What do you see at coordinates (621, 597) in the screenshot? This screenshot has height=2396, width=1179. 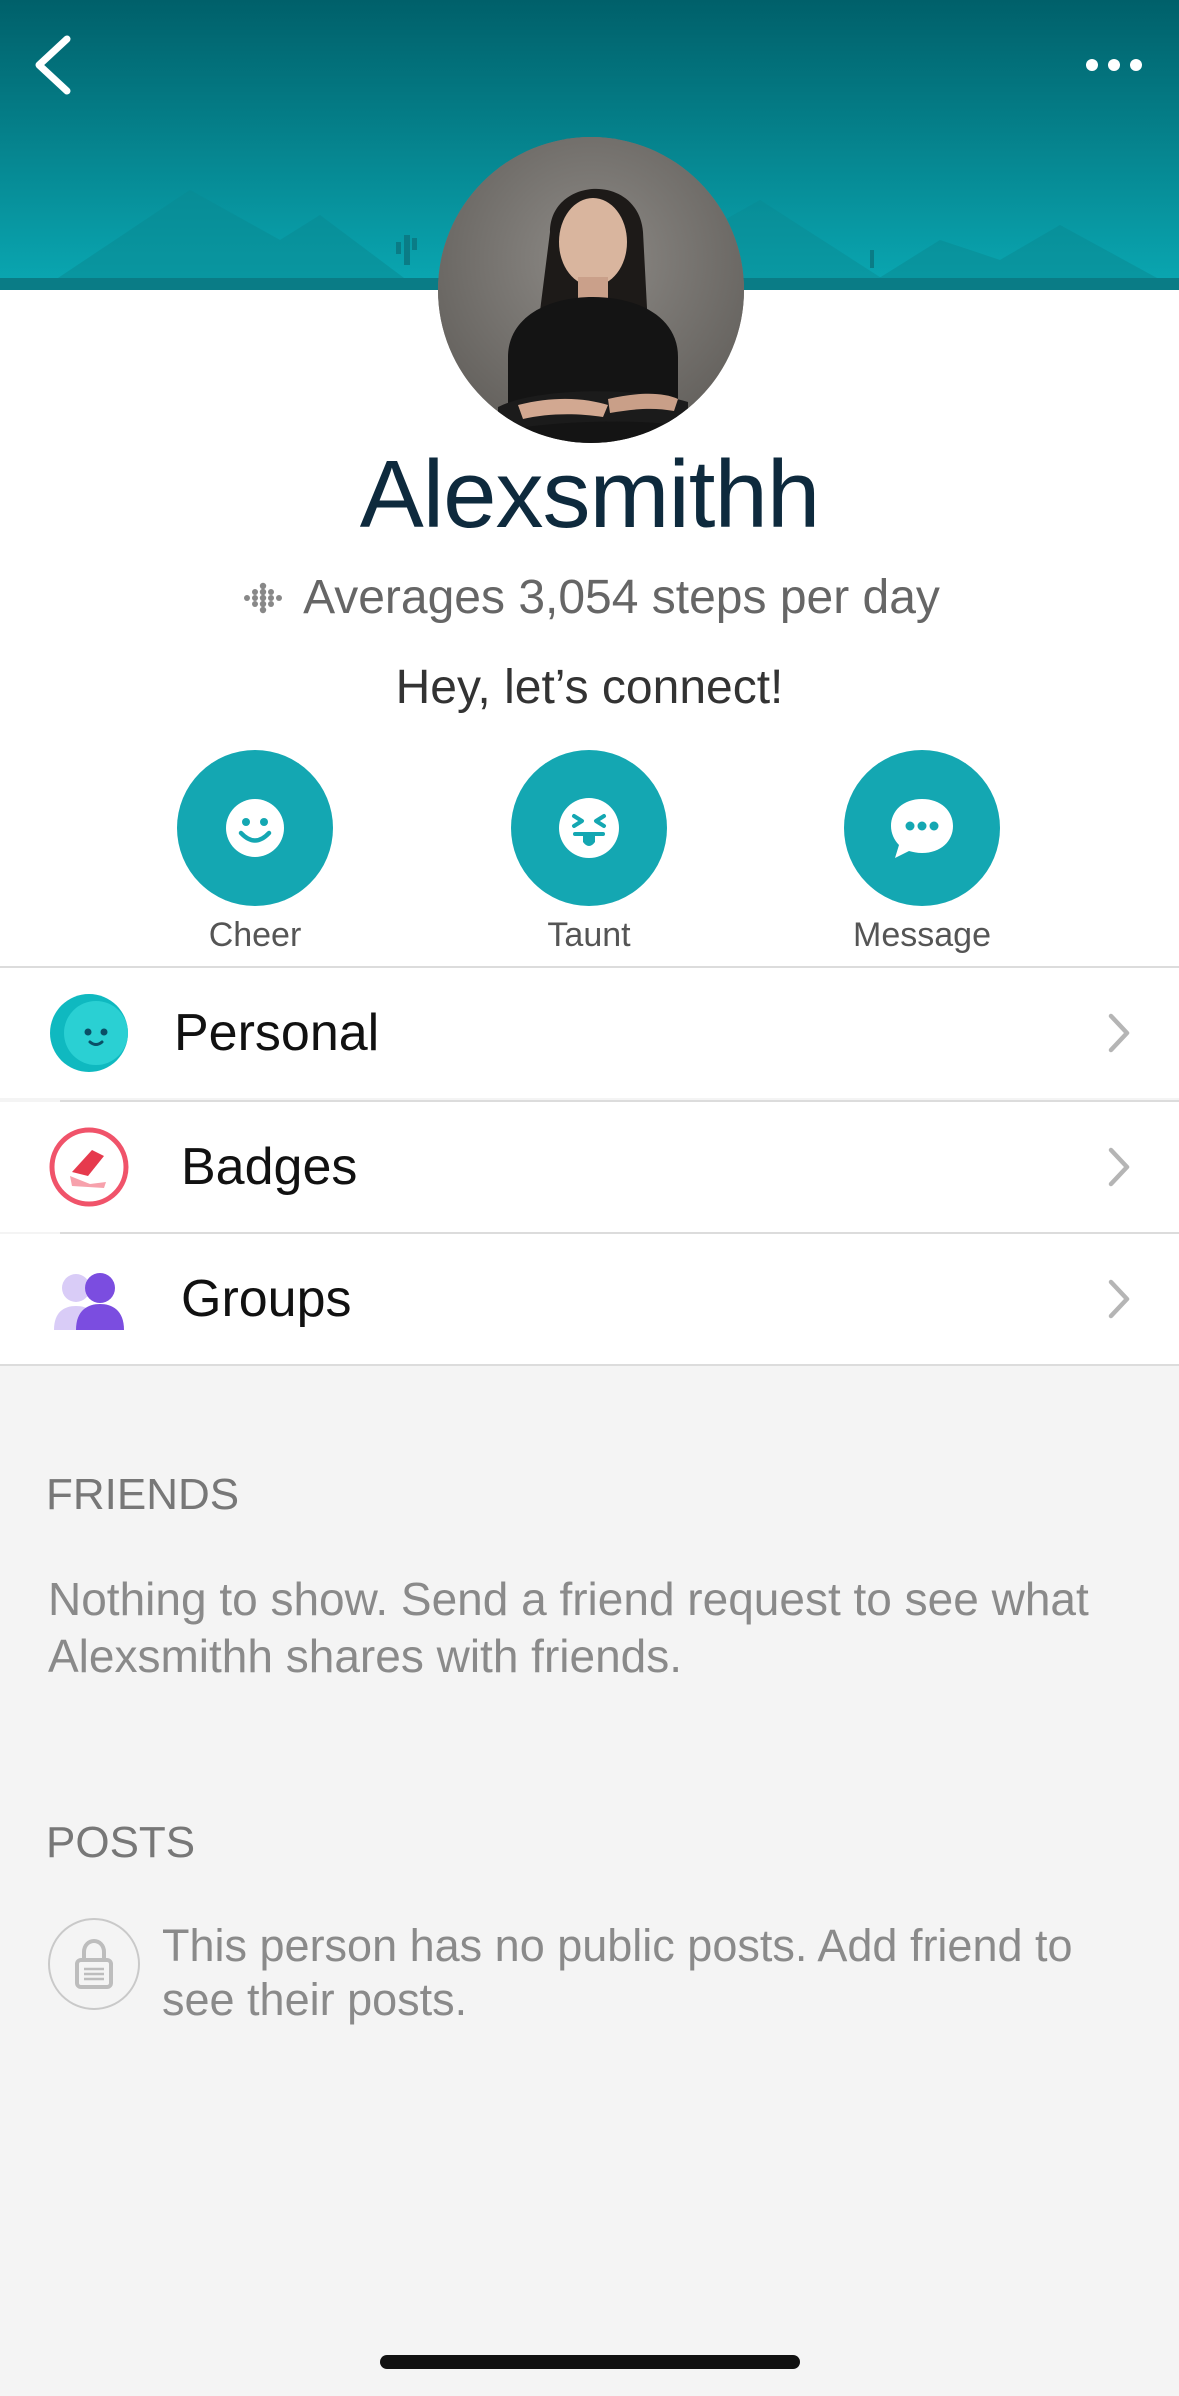 I see `average-steps-text: Averages 3,054 steps per day` at bounding box center [621, 597].